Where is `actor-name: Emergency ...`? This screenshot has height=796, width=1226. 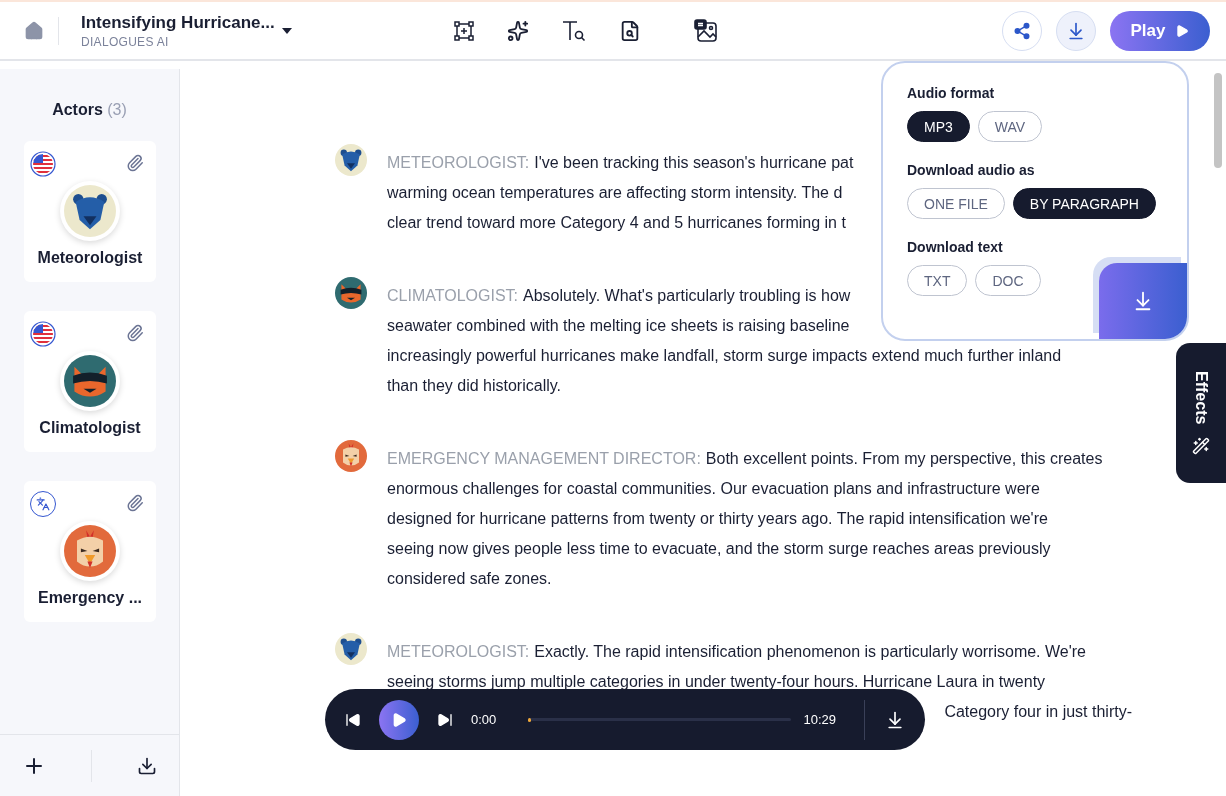
actor-name: Emergency ... is located at coordinates (89, 598).